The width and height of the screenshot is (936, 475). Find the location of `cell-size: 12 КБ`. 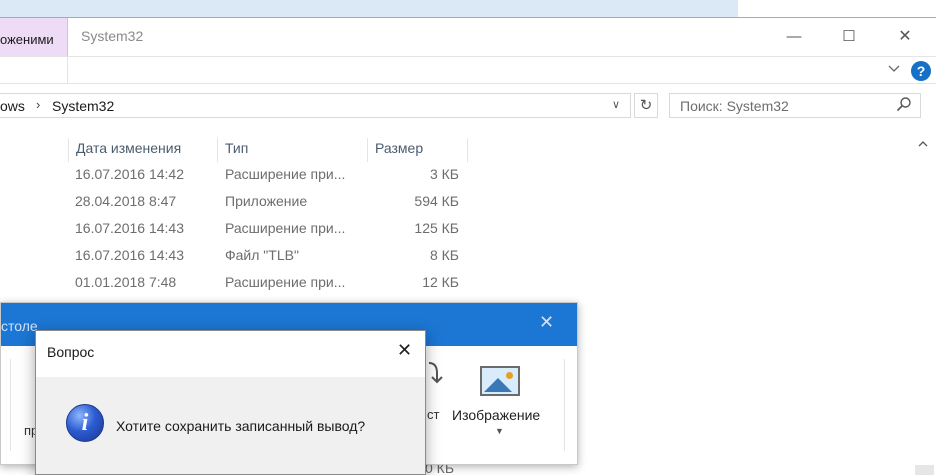

cell-size: 12 КБ is located at coordinates (440, 282).